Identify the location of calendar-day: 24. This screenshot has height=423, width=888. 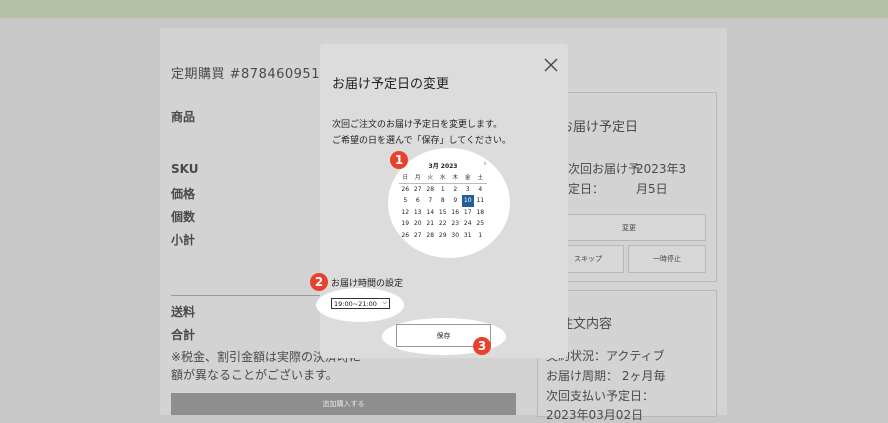
(468, 224).